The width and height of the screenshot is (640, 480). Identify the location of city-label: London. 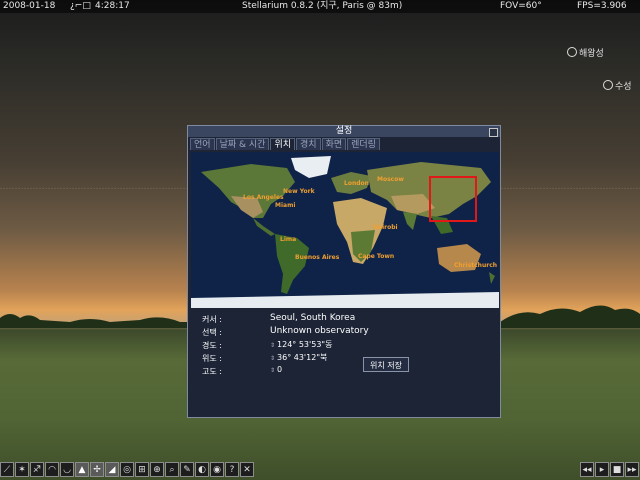
(356, 183).